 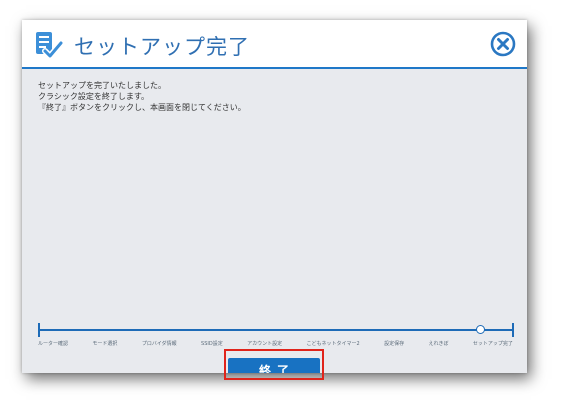 What do you see at coordinates (274, 365) in the screenshot?
I see `finish-button: 終了` at bounding box center [274, 365].